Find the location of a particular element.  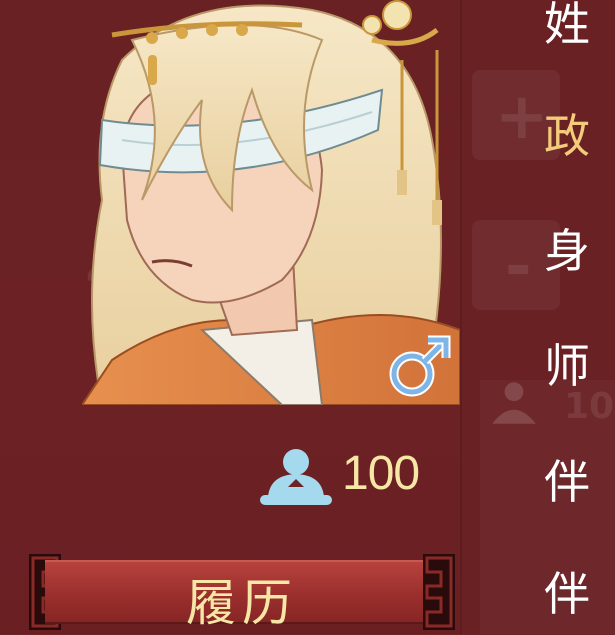

meditation-rank-icon is located at coordinates (296, 477).